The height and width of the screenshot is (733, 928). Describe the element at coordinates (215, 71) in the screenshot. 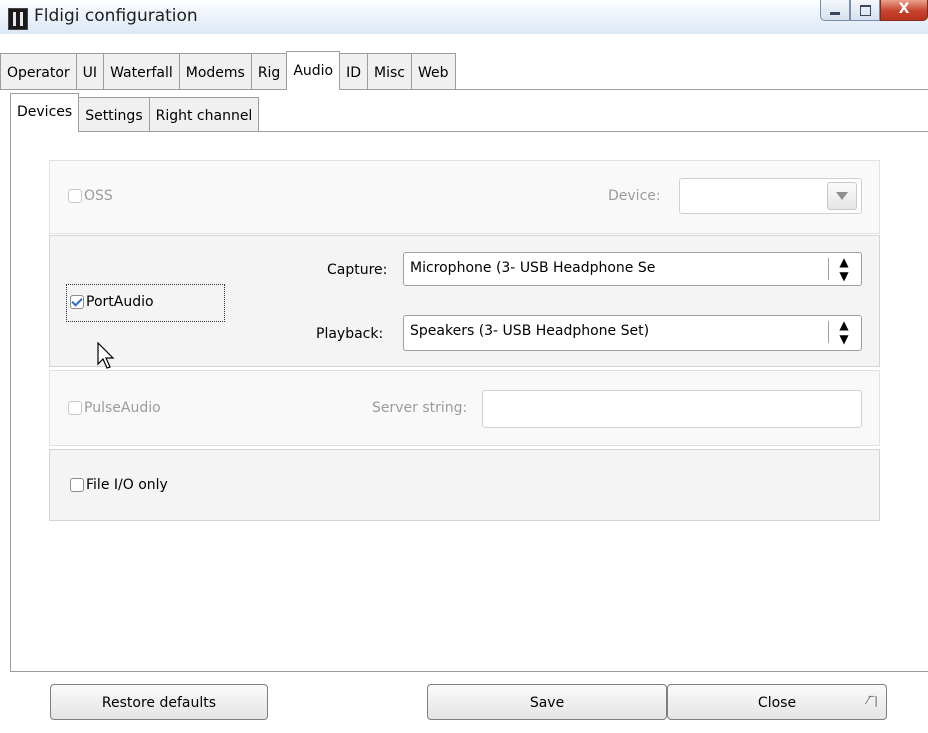

I see `tab-modems: Modems` at that location.